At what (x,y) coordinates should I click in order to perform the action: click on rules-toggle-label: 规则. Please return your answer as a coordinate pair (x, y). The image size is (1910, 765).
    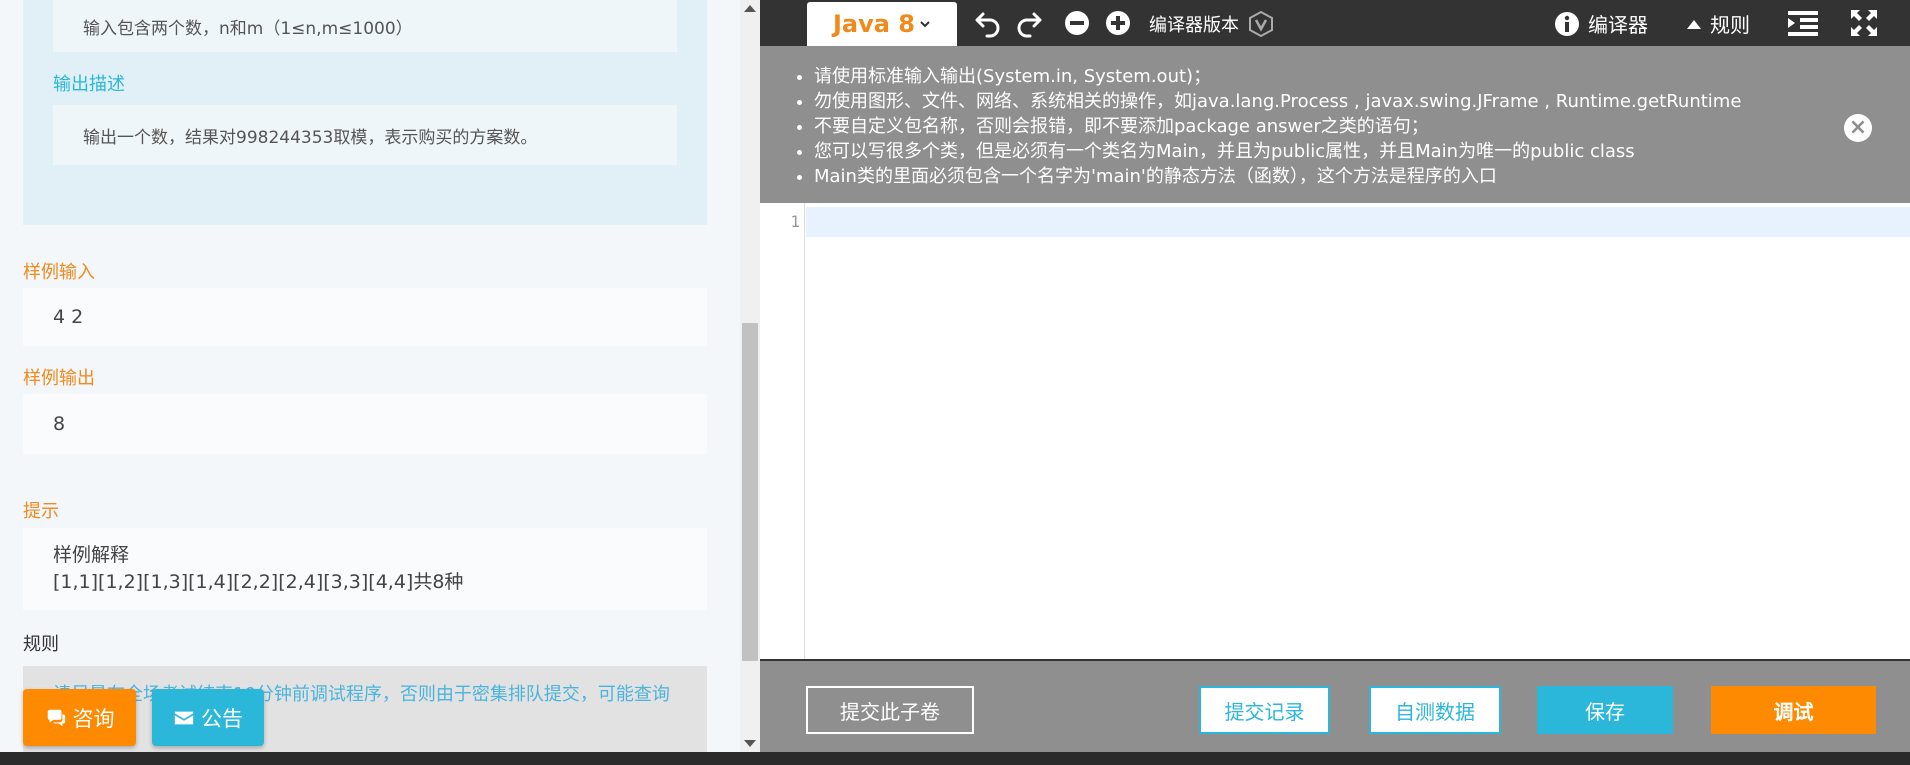
    Looking at the image, I should click on (1730, 25).